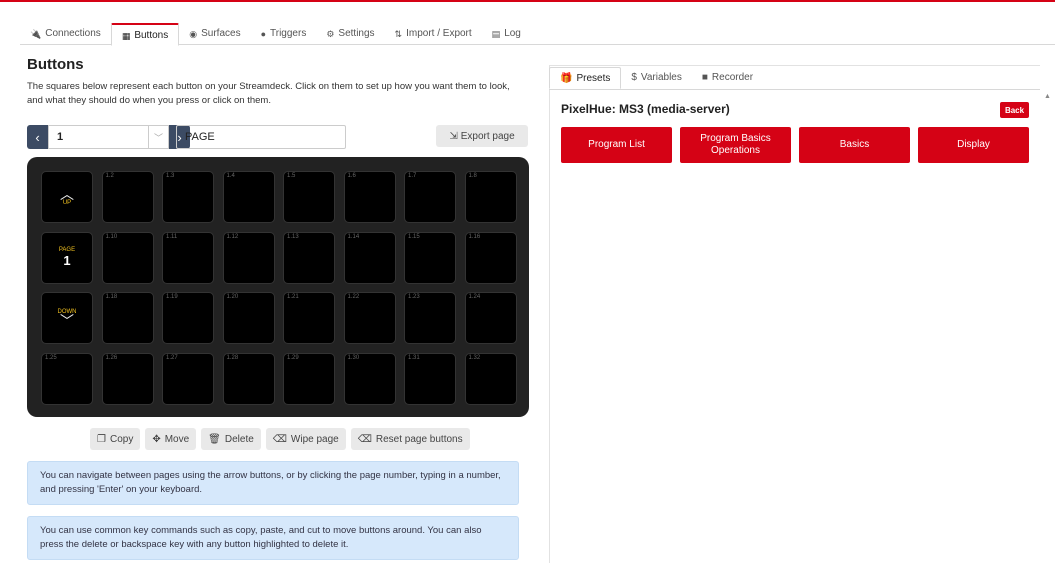 The height and width of the screenshot is (563, 1055). What do you see at coordinates (512, 33) in the screenshot?
I see `tab-label: Log` at bounding box center [512, 33].